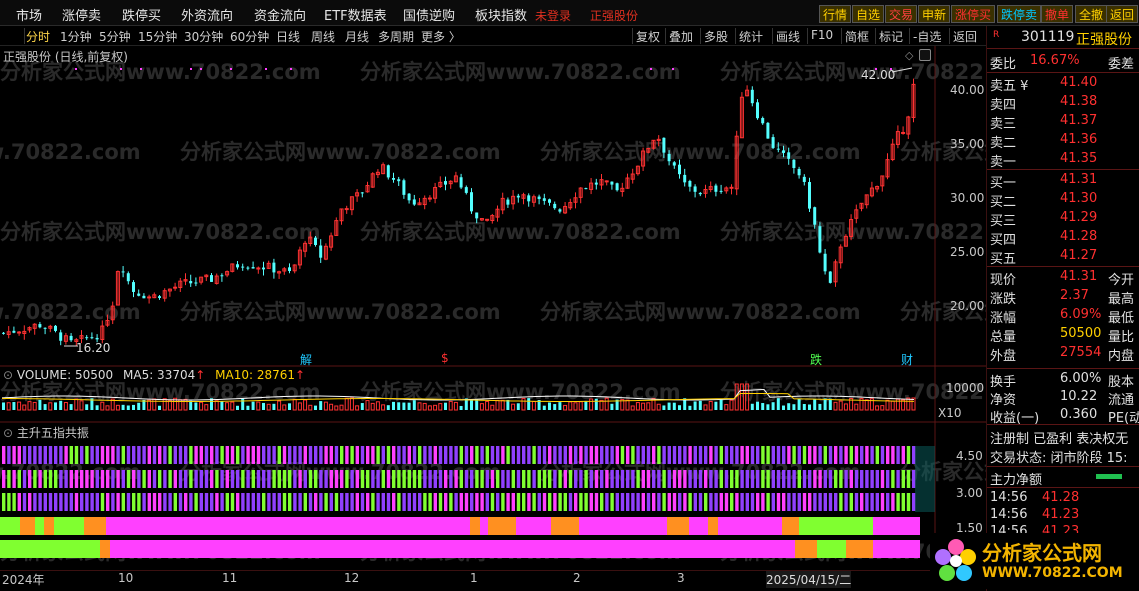  Describe the element at coordinates (1122, 14) in the screenshot. I see `quick-button-8: 返回` at that location.